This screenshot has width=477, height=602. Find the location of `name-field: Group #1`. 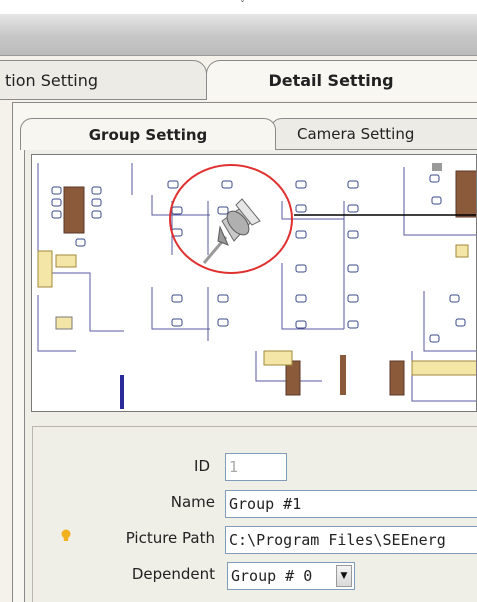

name-field: Group #1 is located at coordinates (351, 504).